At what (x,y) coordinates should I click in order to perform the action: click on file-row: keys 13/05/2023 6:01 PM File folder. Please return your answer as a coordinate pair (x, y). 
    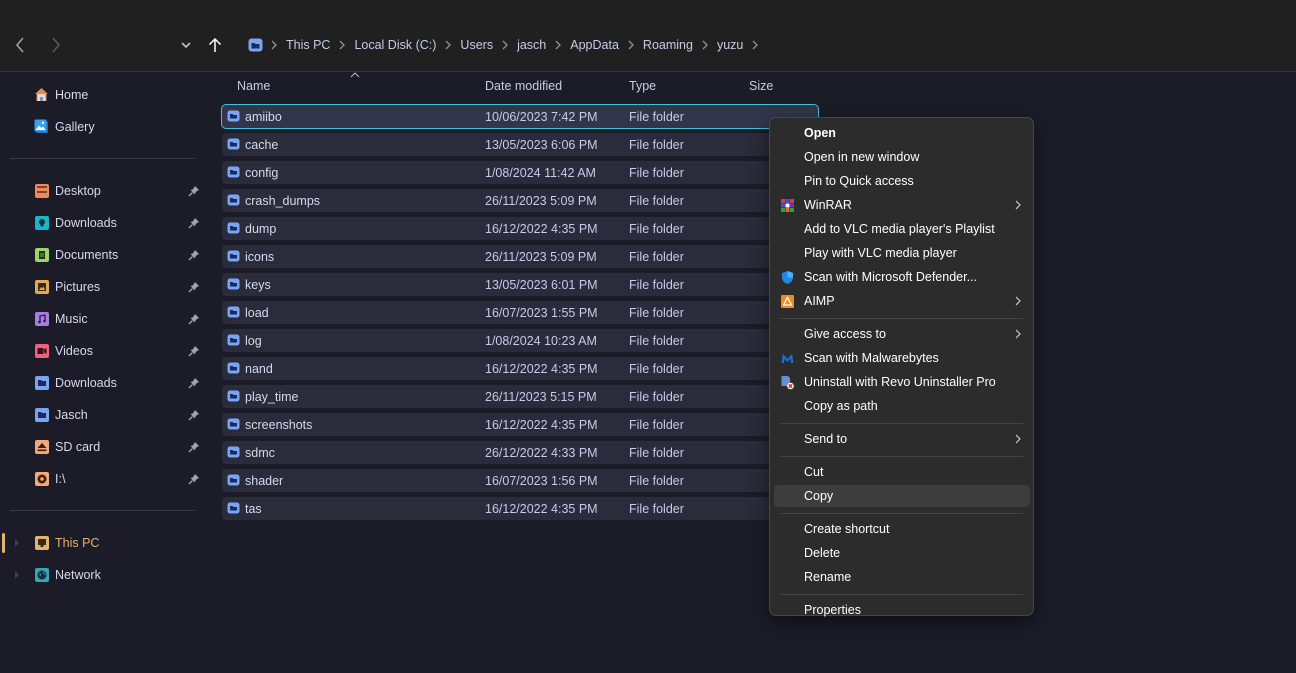
    Looking at the image, I should click on (520, 284).